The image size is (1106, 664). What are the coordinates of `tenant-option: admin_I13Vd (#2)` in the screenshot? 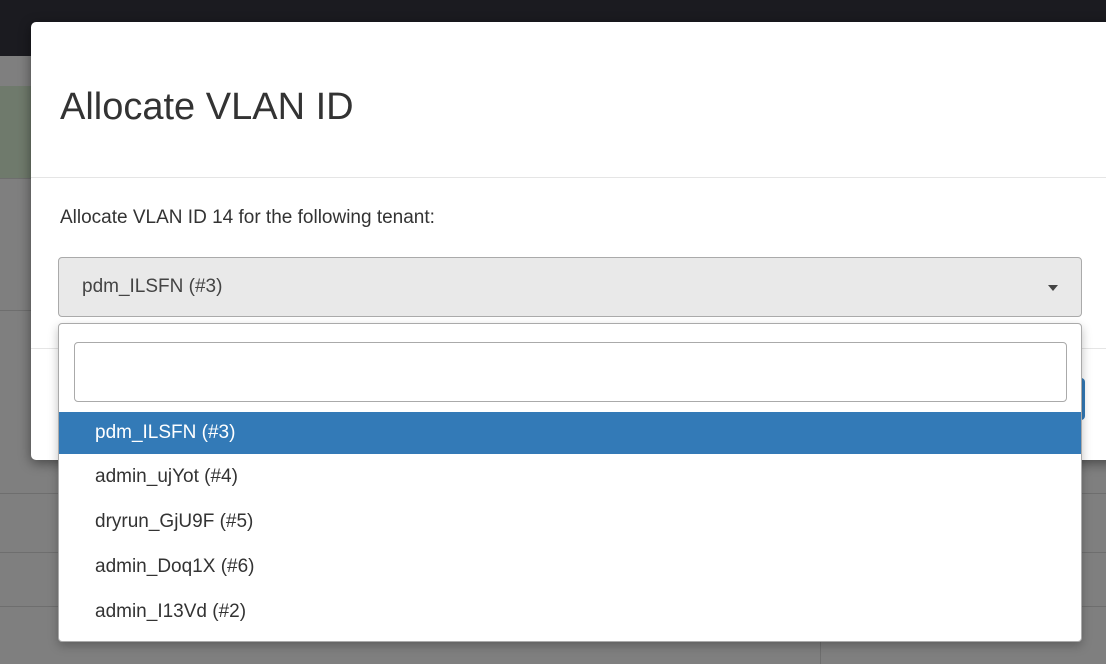 It's located at (570, 611).